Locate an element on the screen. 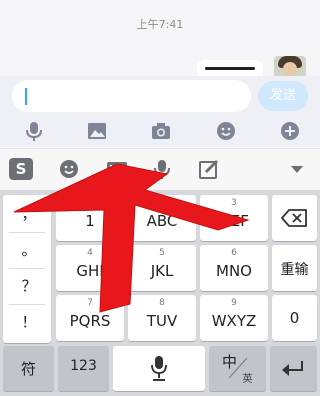 This screenshot has width=320, height=396. reenter-key: 重输 is located at coordinates (294, 268).